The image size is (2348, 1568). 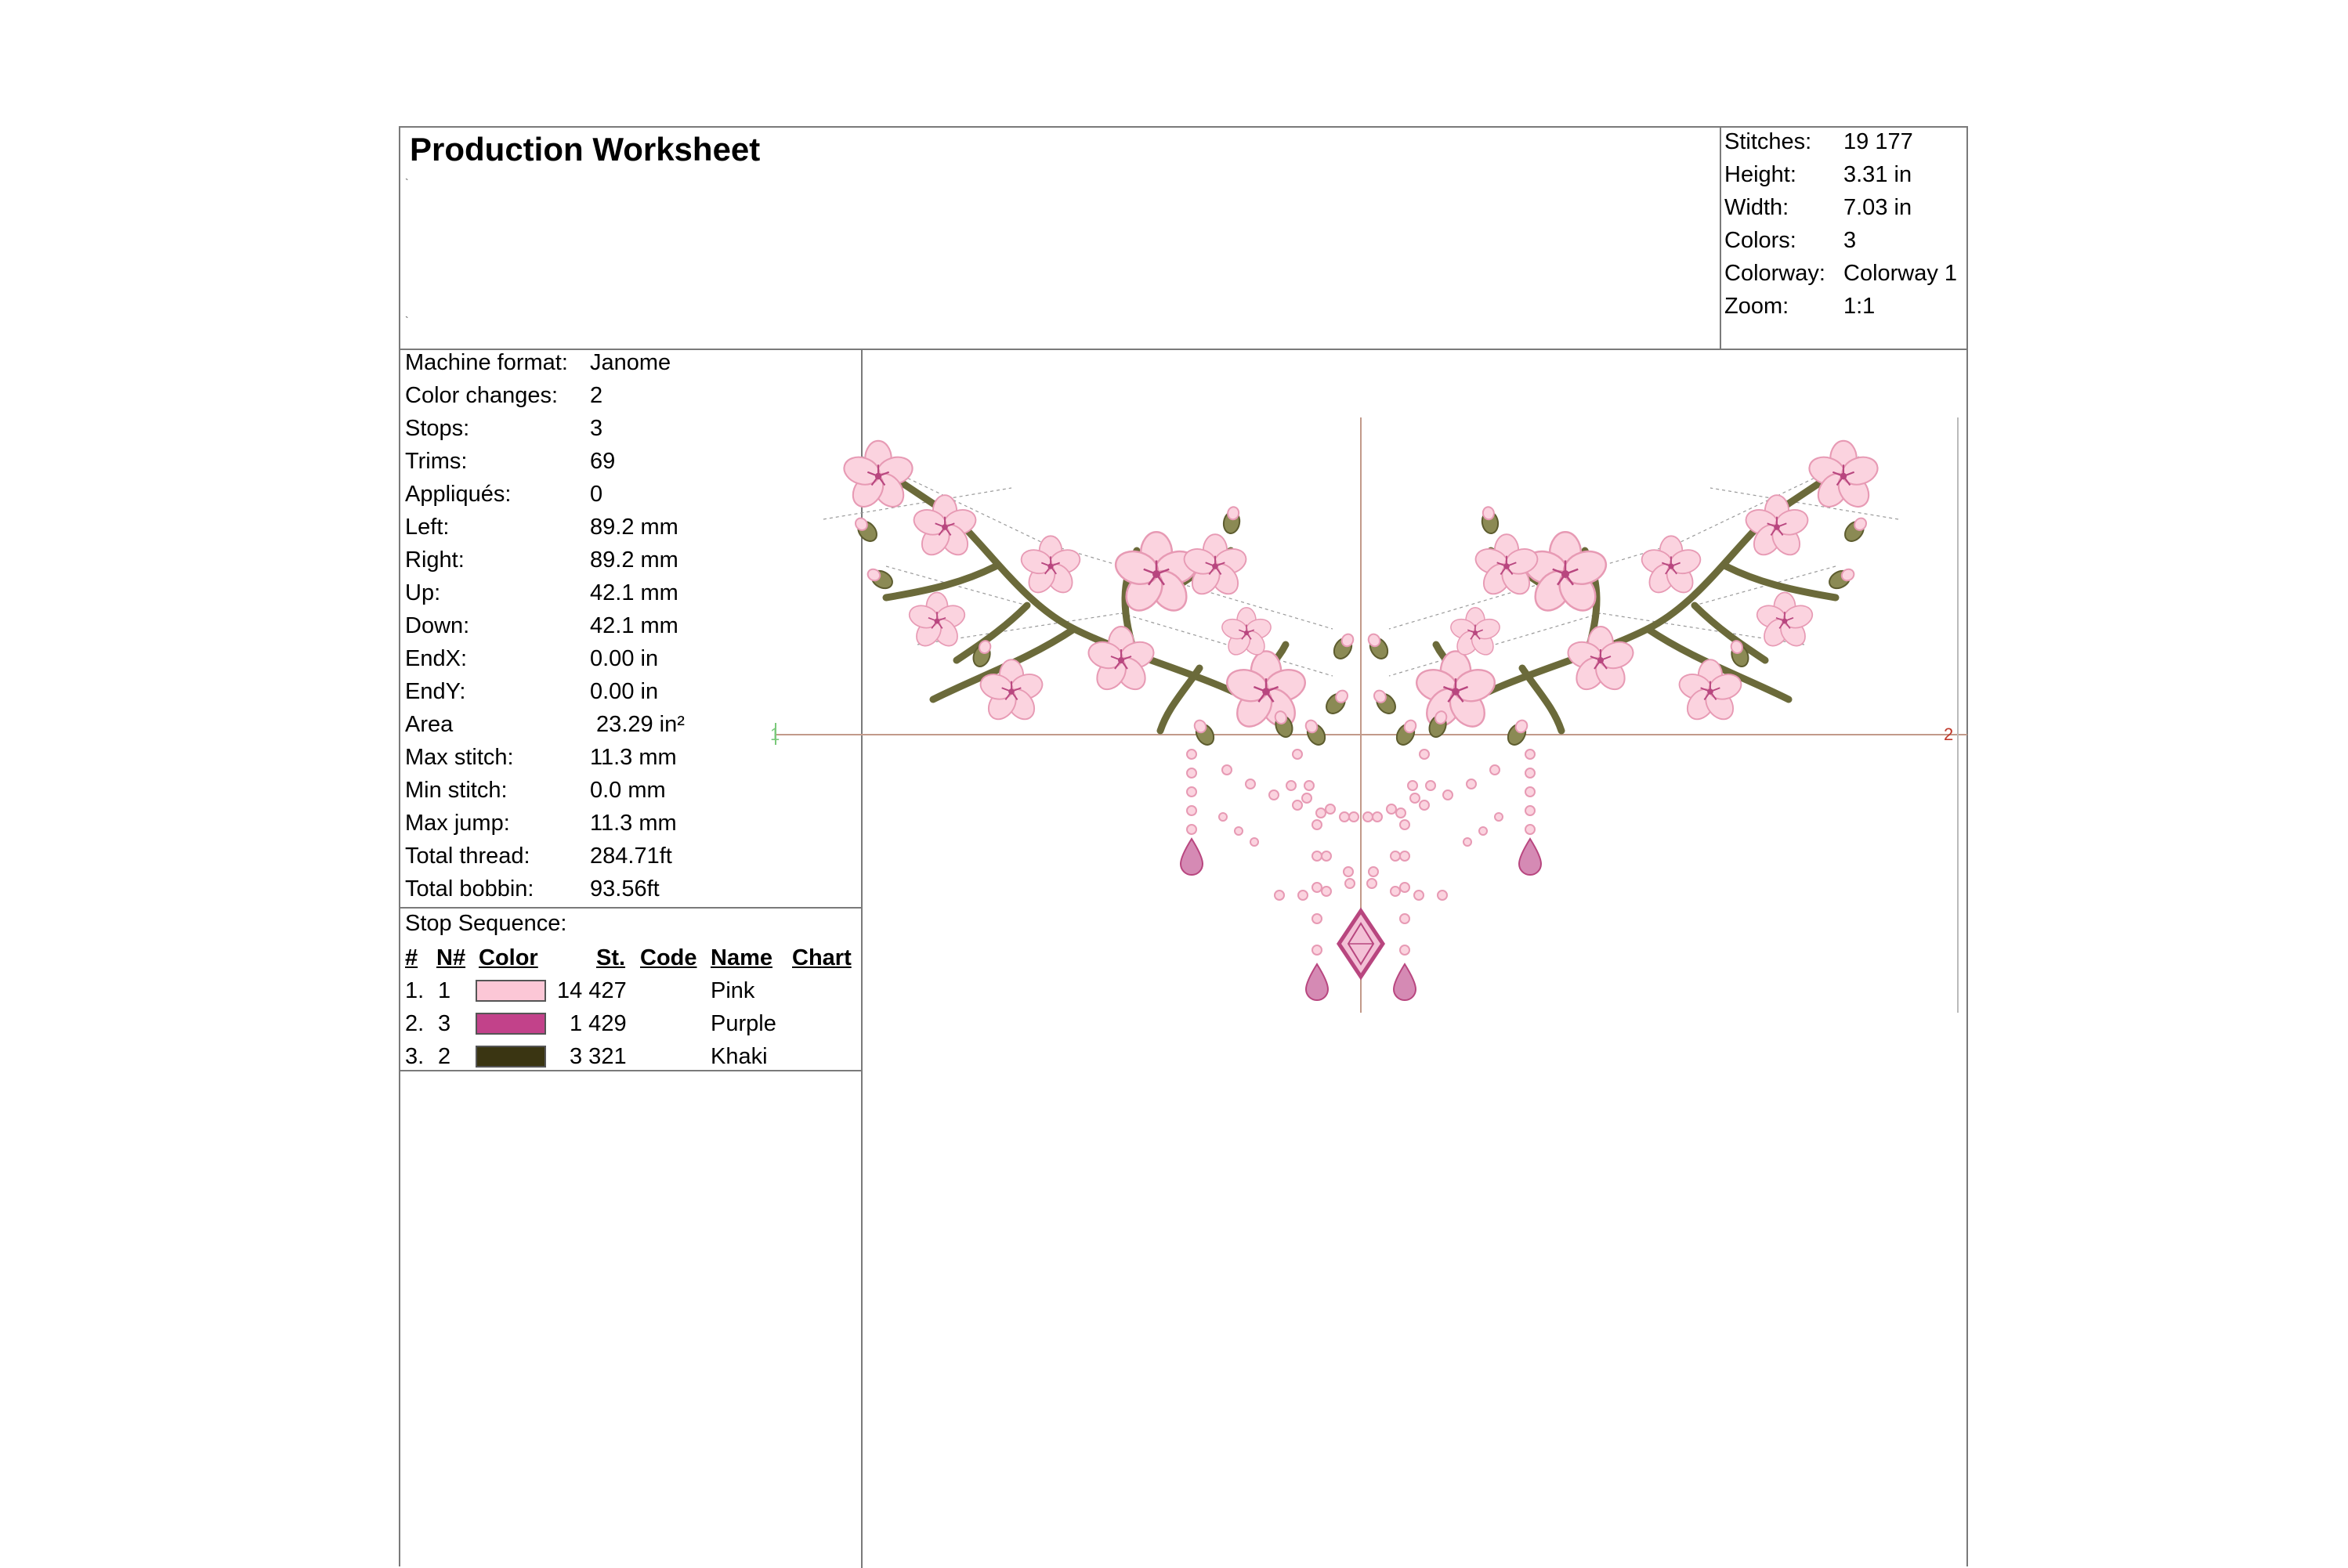 I want to click on design-left-half, so click(x=1586, y=720).